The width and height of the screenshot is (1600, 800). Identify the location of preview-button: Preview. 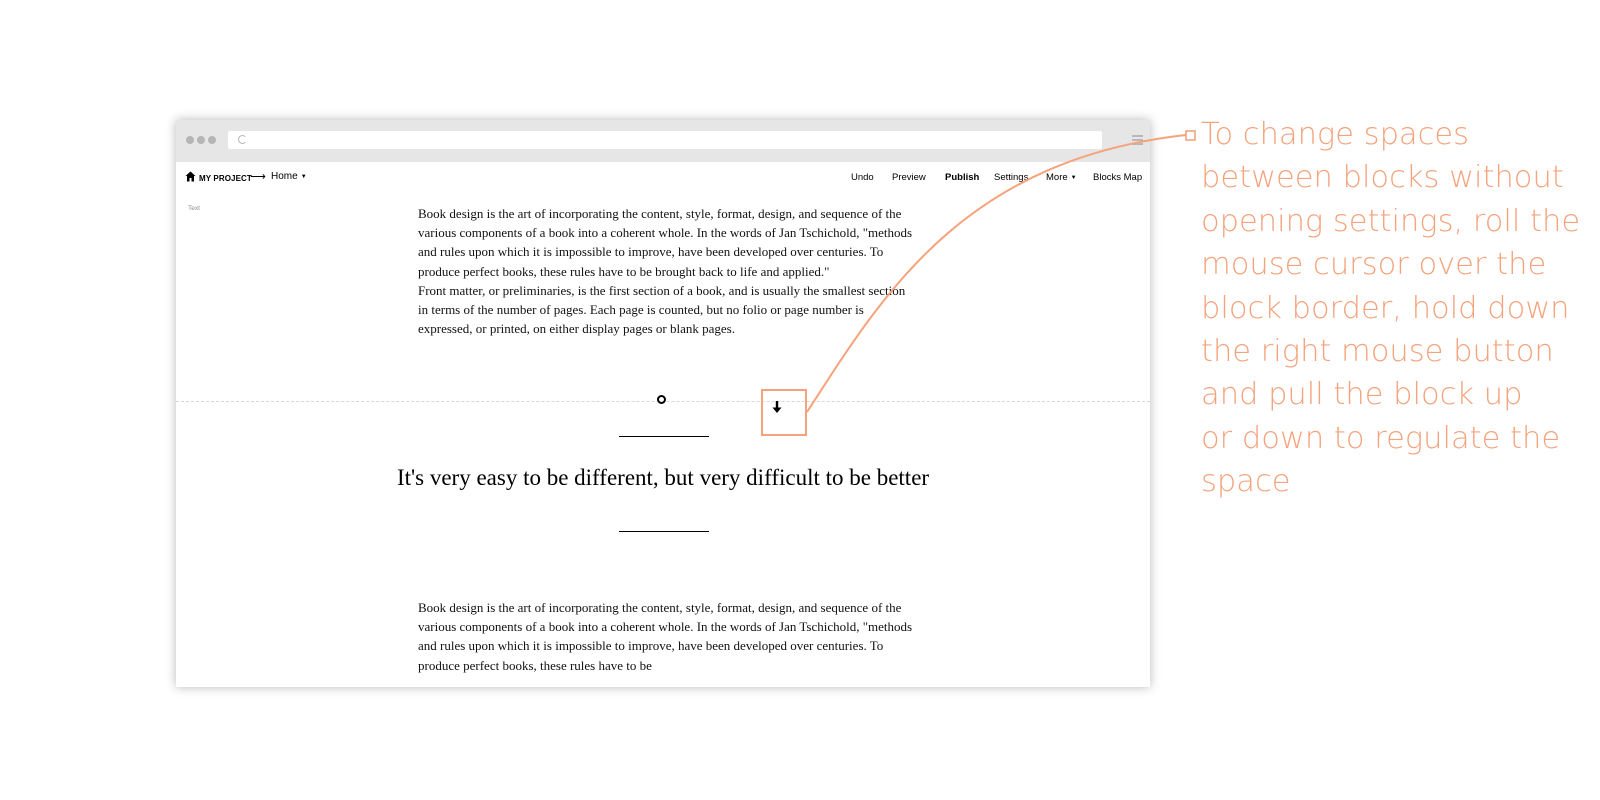
(909, 177).